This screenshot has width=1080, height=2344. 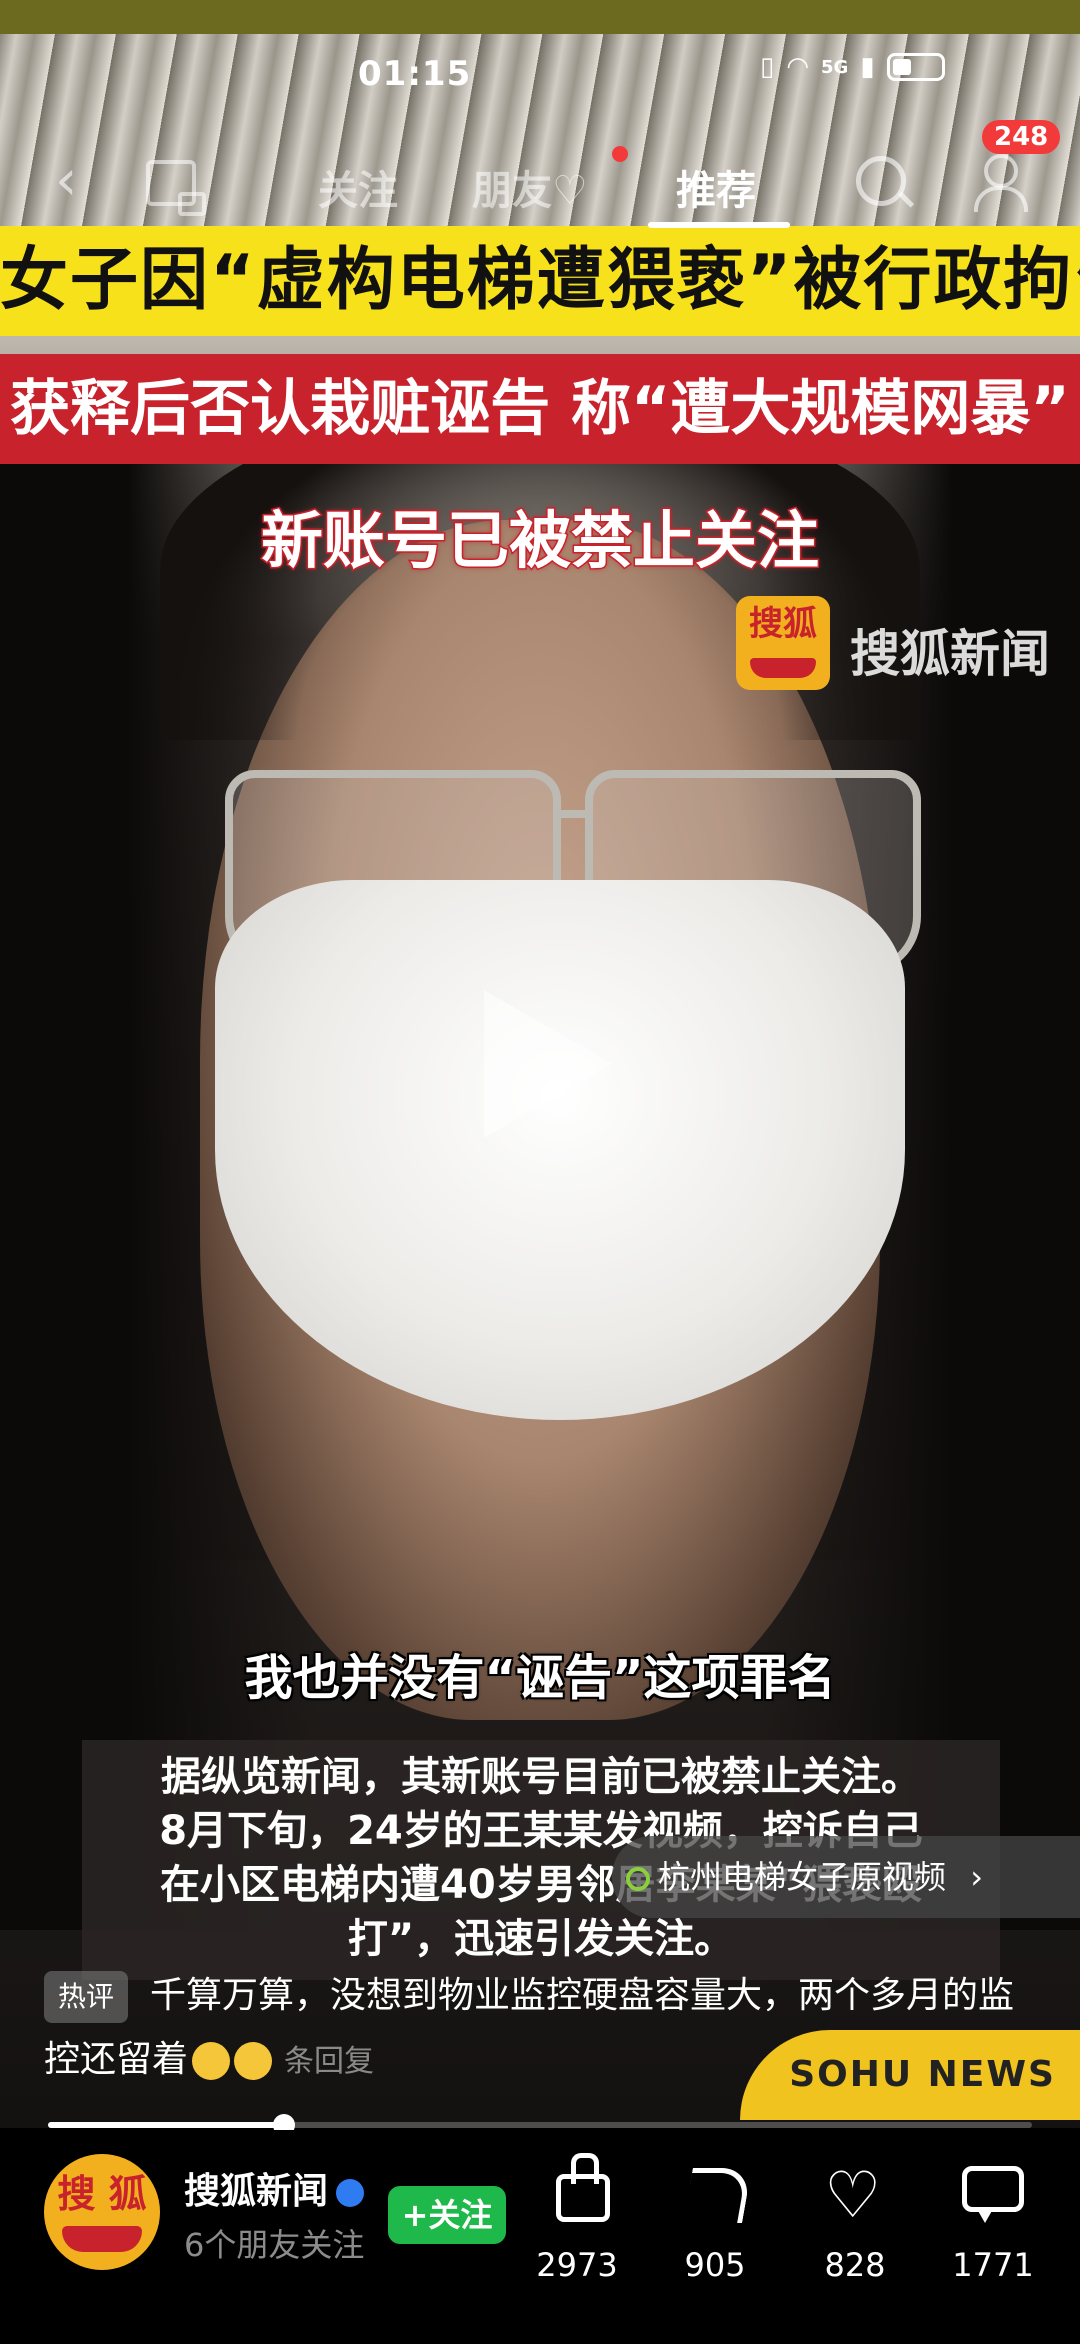 I want to click on user-icon, so click(x=1000, y=184).